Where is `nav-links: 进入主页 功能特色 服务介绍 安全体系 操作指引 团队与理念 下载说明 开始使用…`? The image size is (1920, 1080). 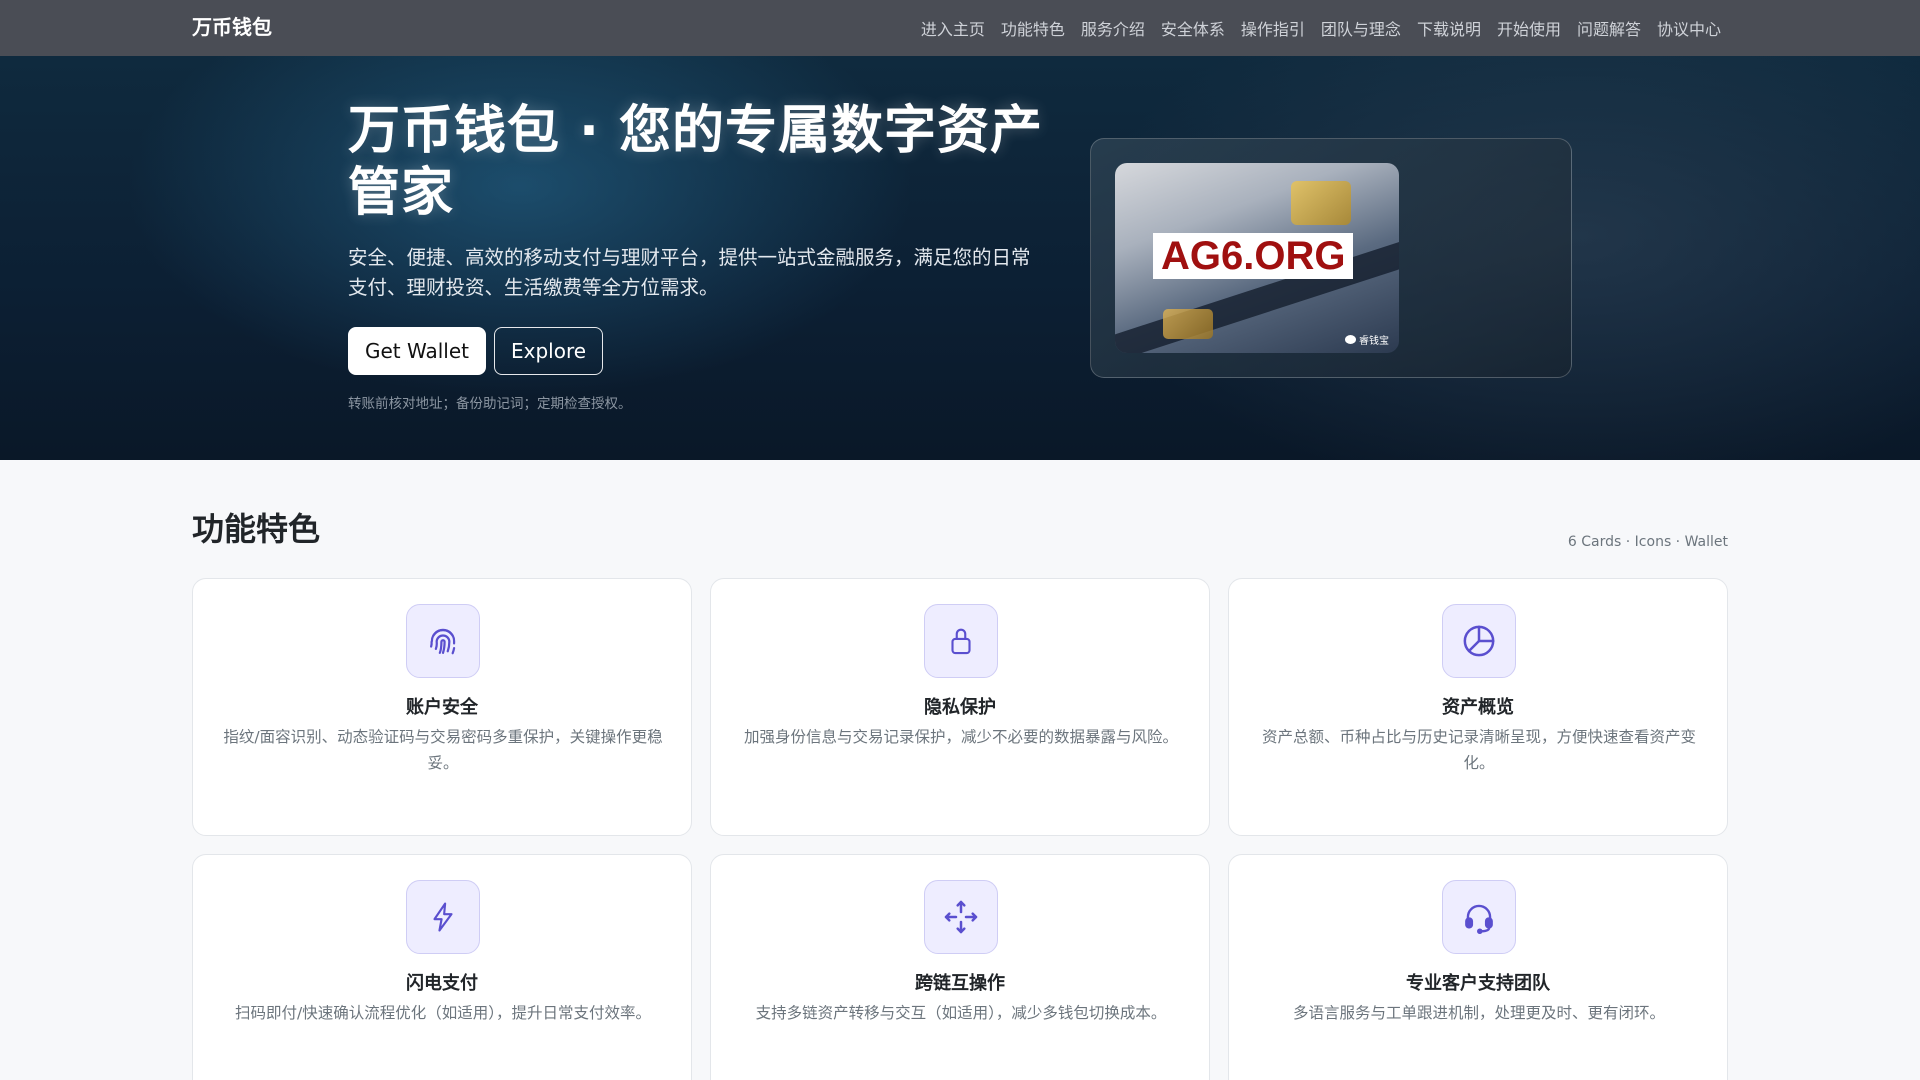
nav-links: 进入主页 功能特色 服务介绍 安全体系 操作指引 团队与理念 下载说明 开始使用… is located at coordinates (1313, 28).